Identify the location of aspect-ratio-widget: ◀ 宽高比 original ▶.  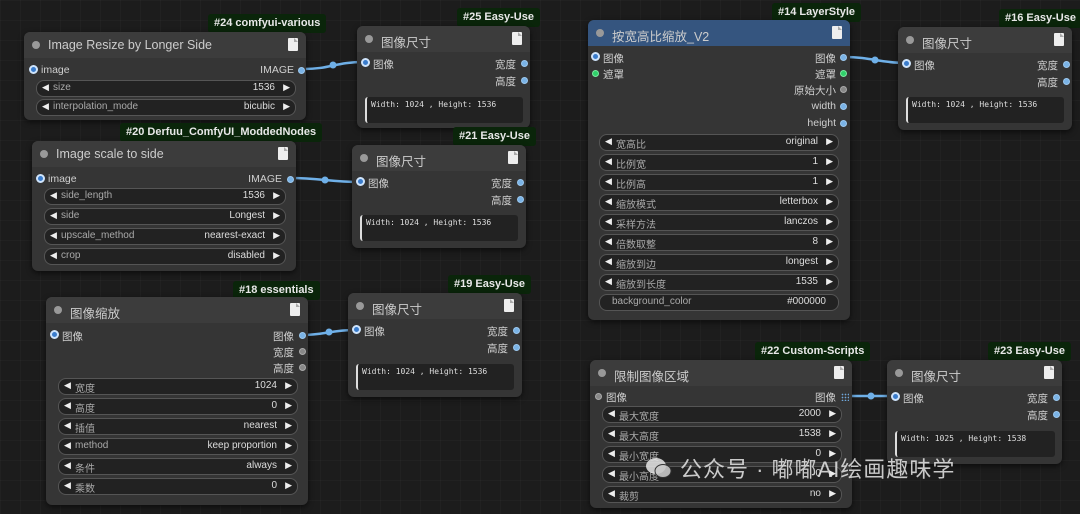
(719, 142).